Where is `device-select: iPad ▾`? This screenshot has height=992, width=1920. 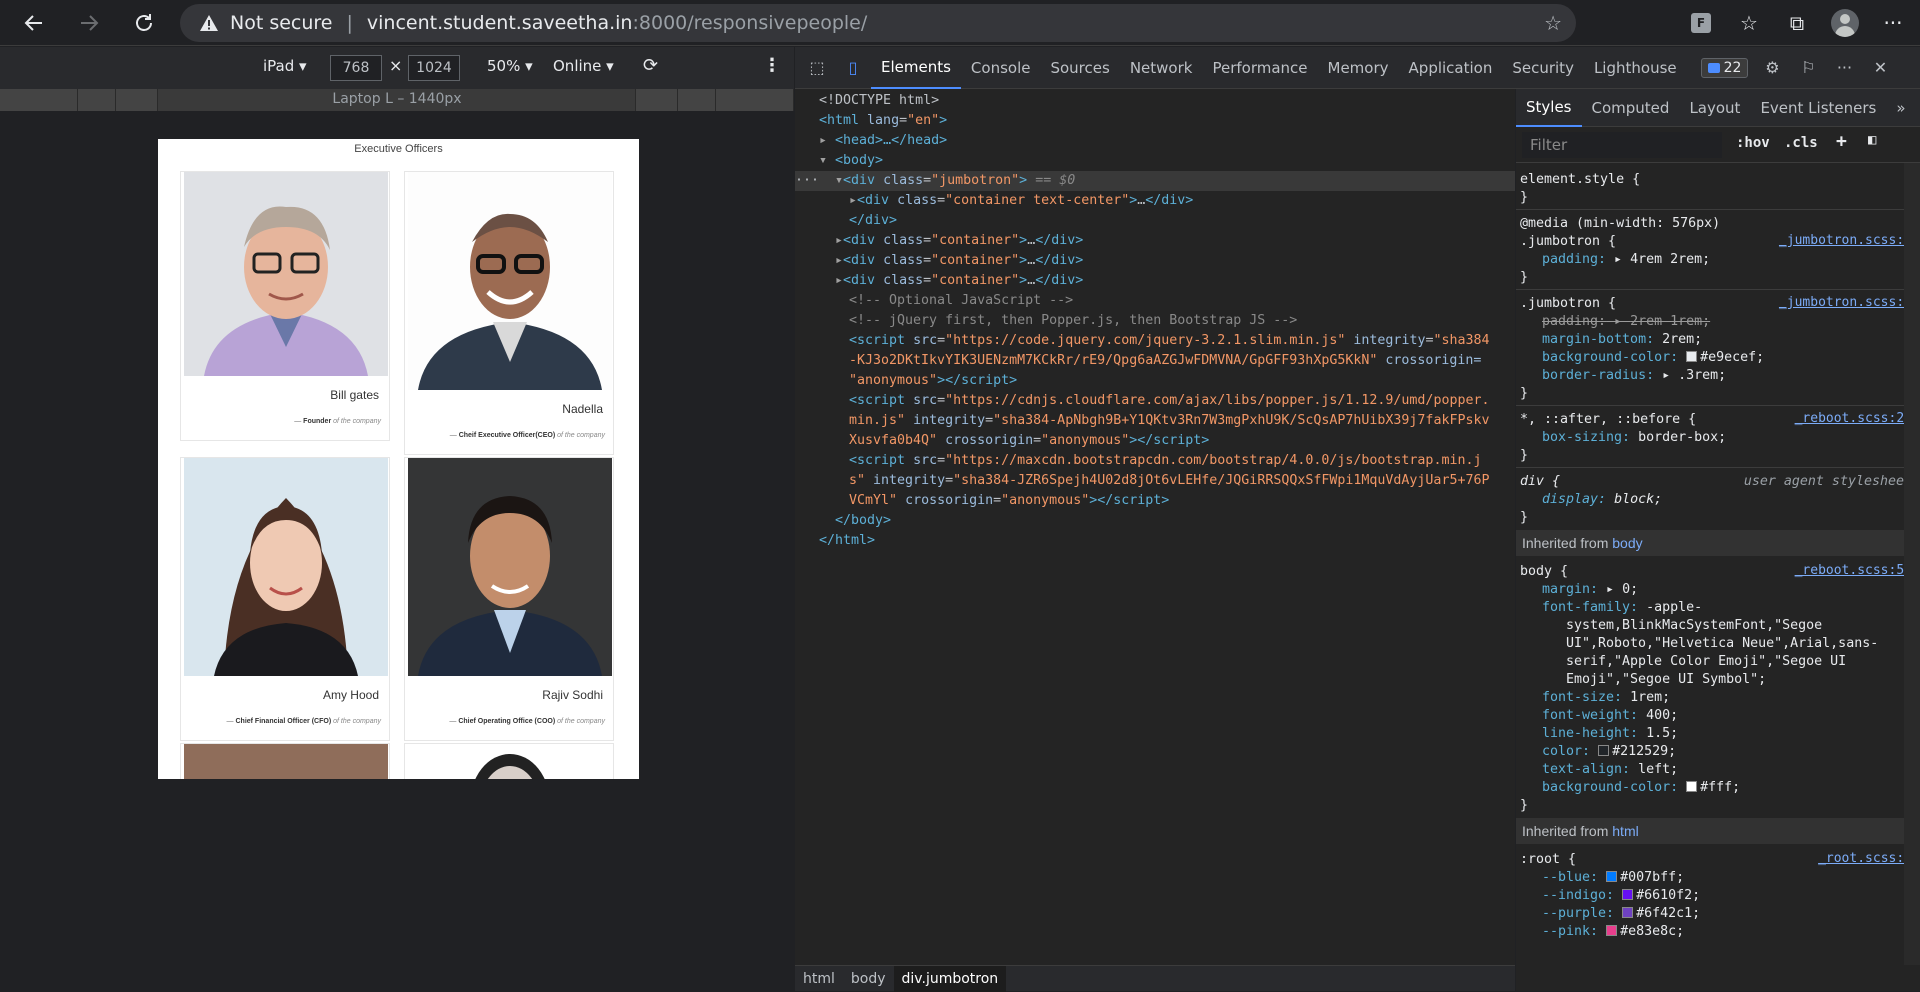
device-select: iPad ▾ is located at coordinates (285, 66).